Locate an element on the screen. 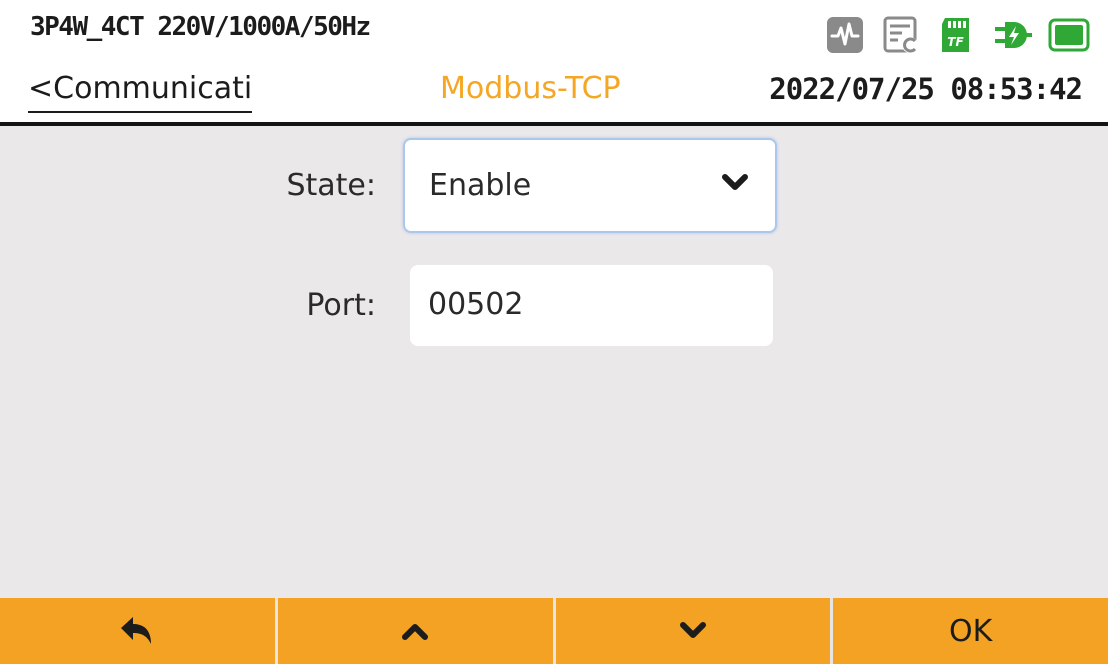  status-icons: TF is located at coordinates (957, 35).